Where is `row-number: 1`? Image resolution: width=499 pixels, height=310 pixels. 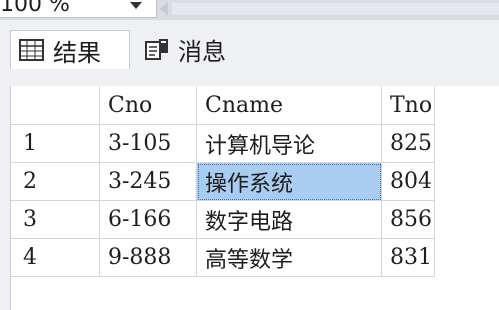 row-number: 1 is located at coordinates (55, 143).